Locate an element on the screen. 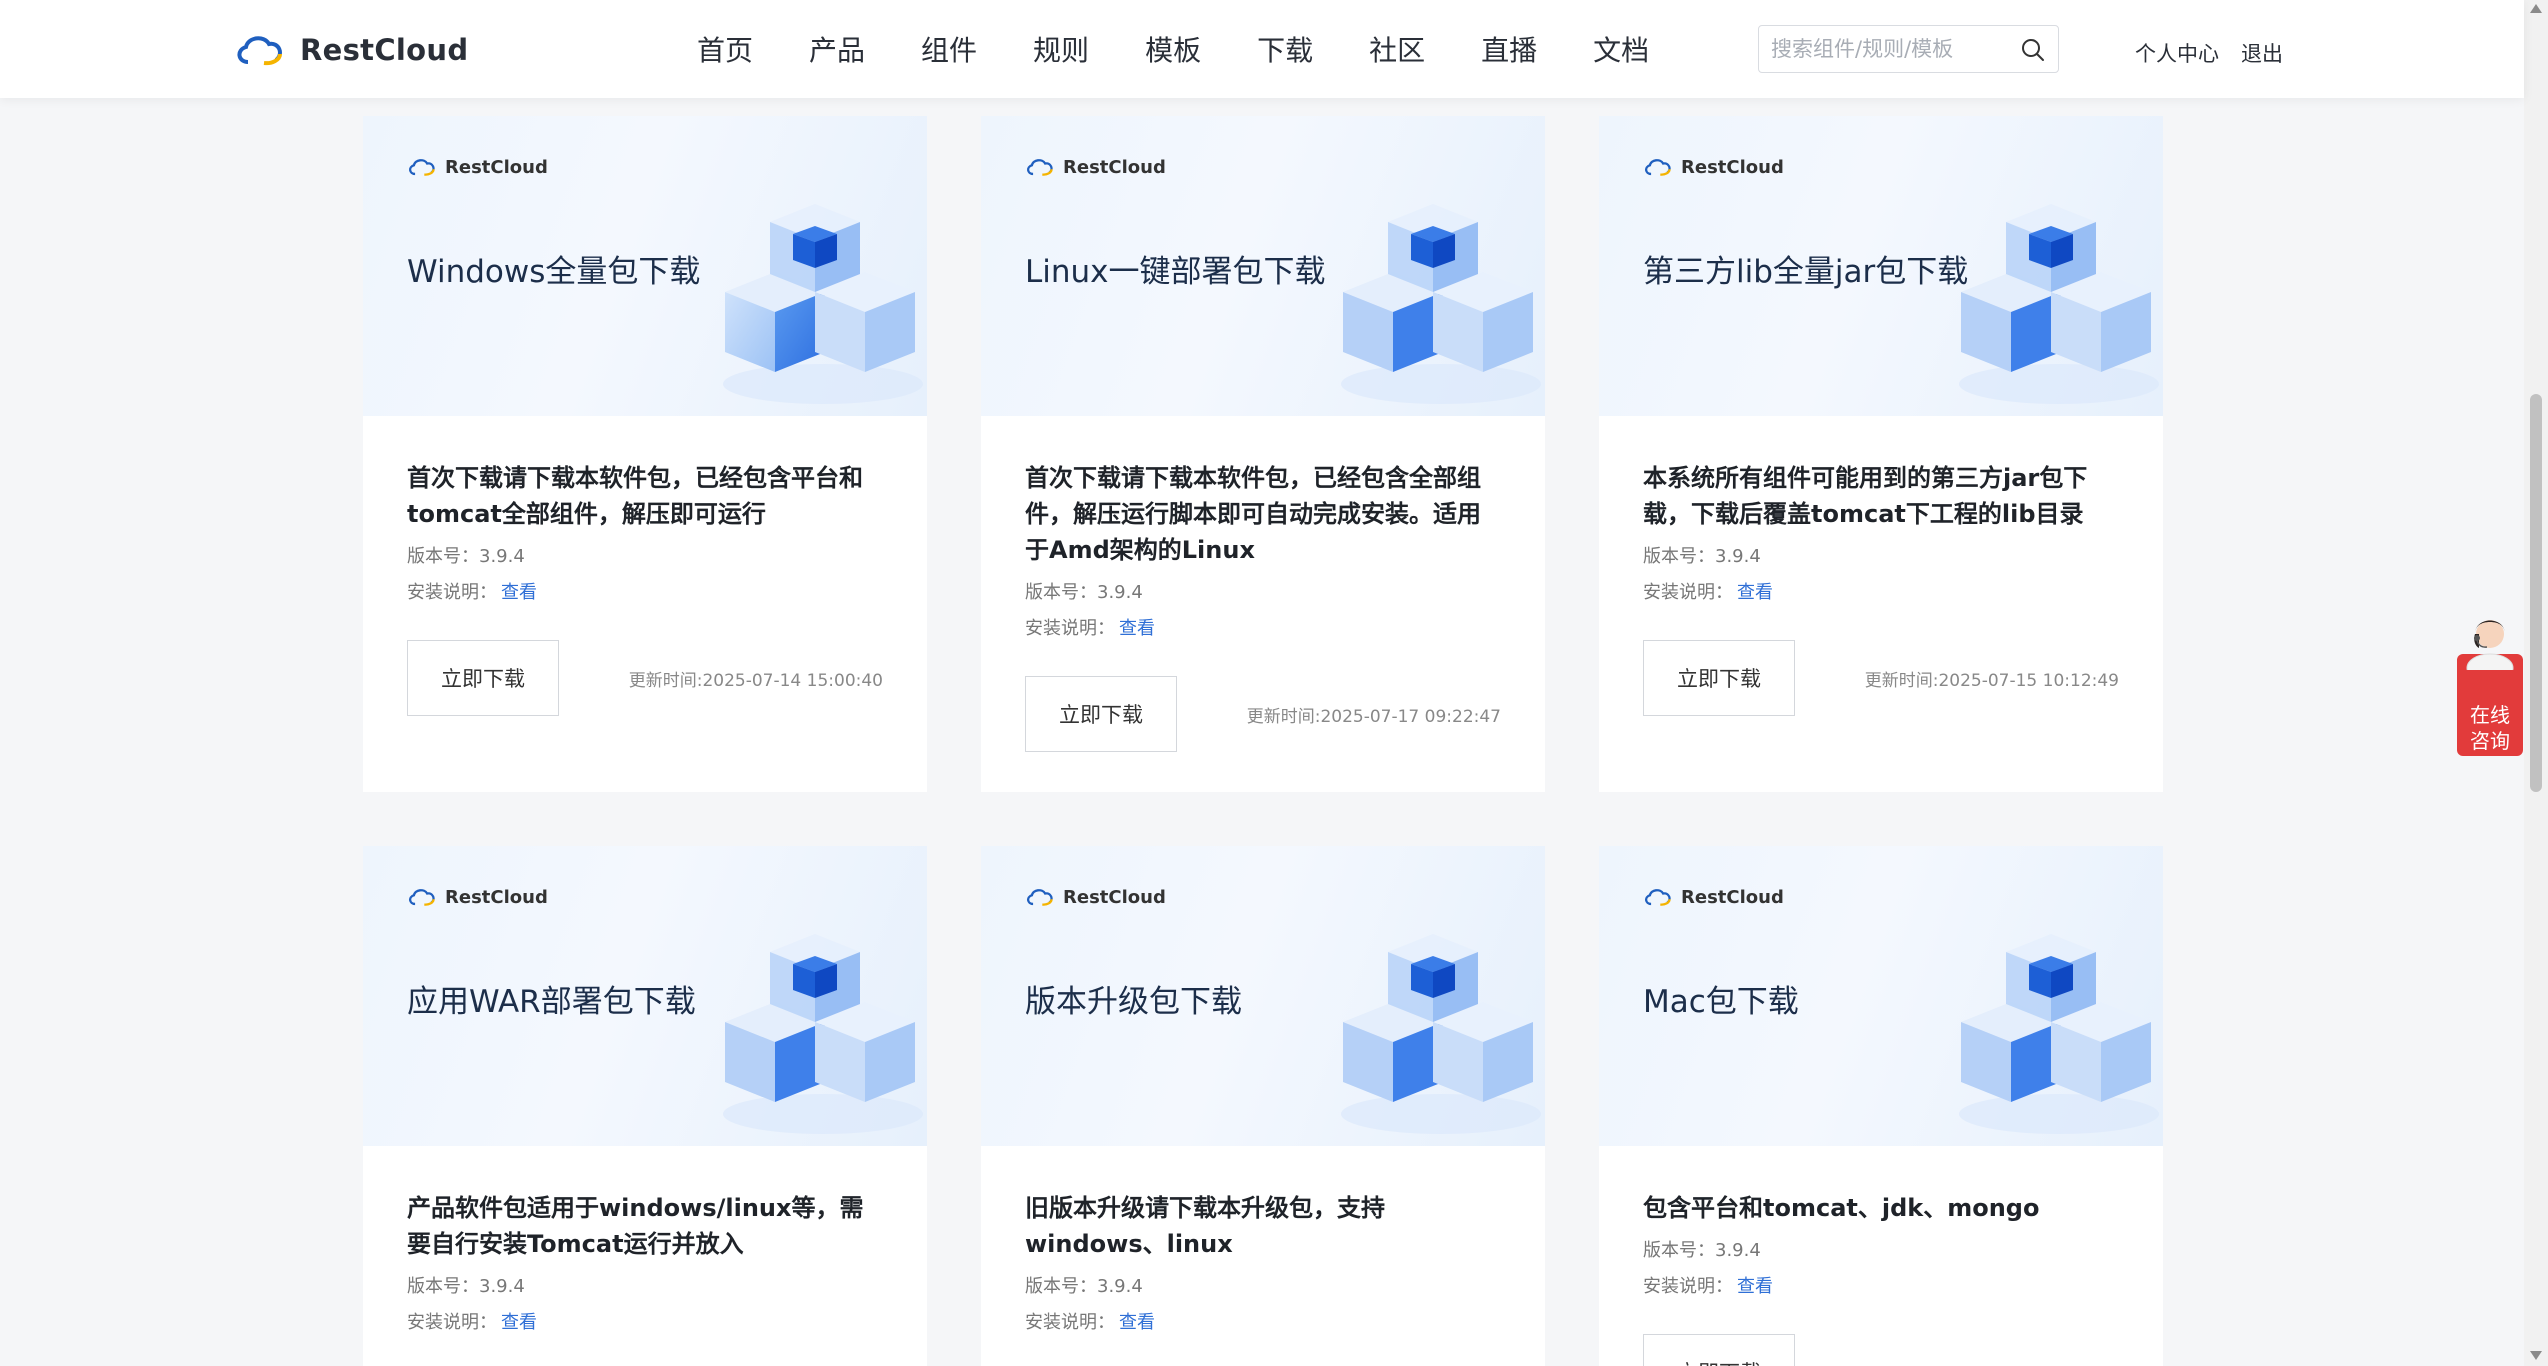  download-card-upgrade: RestCloud 版本升级包下载 旧版本升级请下载本升级包，支持windows is located at coordinates (1263, 1106).